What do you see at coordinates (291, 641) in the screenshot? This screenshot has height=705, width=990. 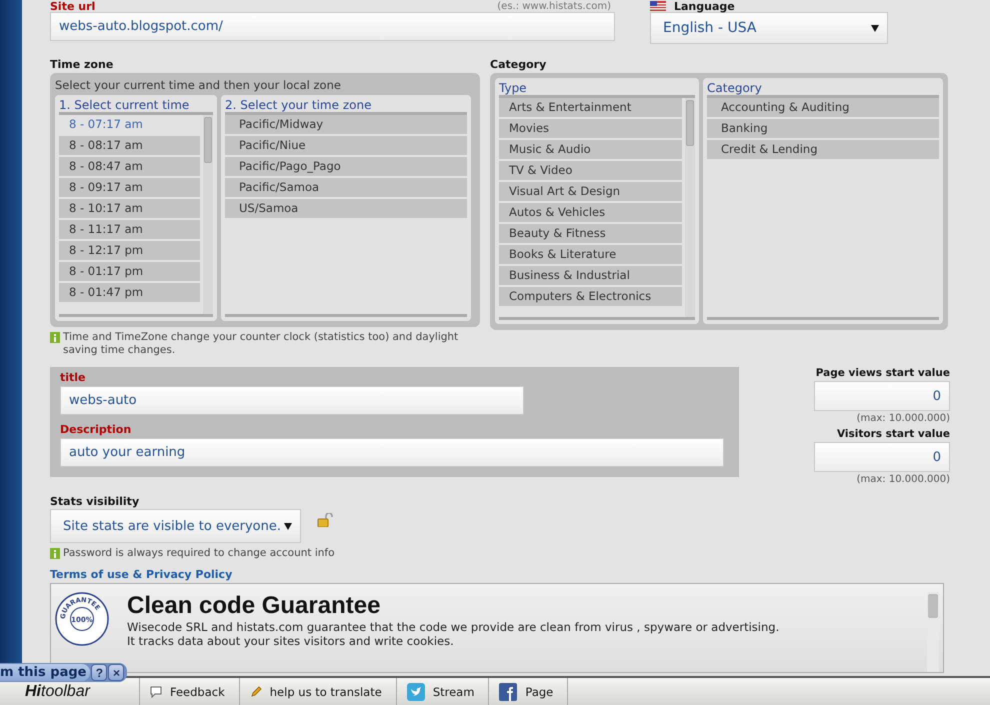 I see `guarantee-text: It tracks data about your sites visitors and write cookies.` at bounding box center [291, 641].